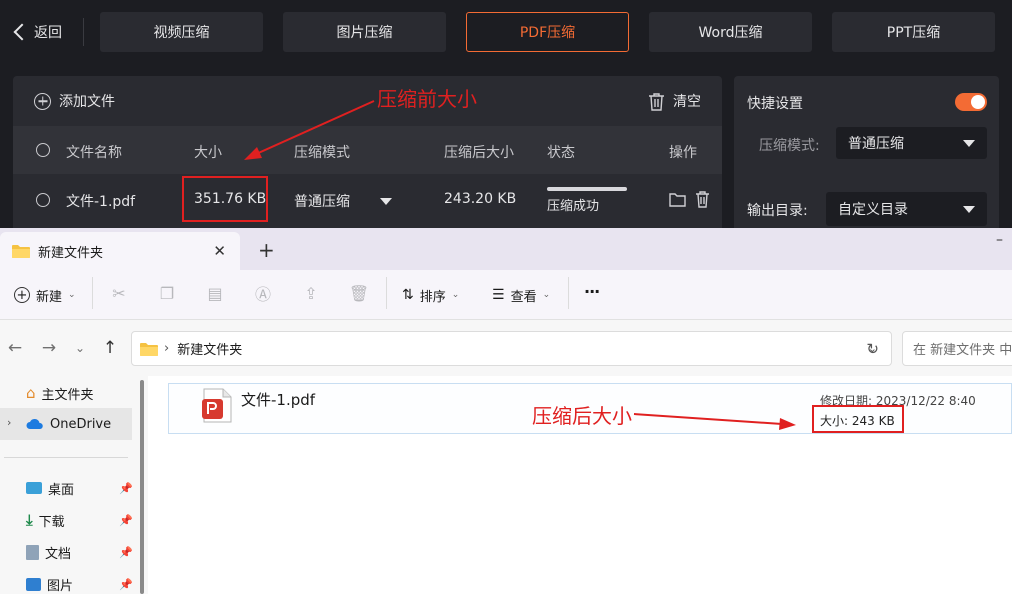  I want to click on minimize-icon: –, so click(999, 240).